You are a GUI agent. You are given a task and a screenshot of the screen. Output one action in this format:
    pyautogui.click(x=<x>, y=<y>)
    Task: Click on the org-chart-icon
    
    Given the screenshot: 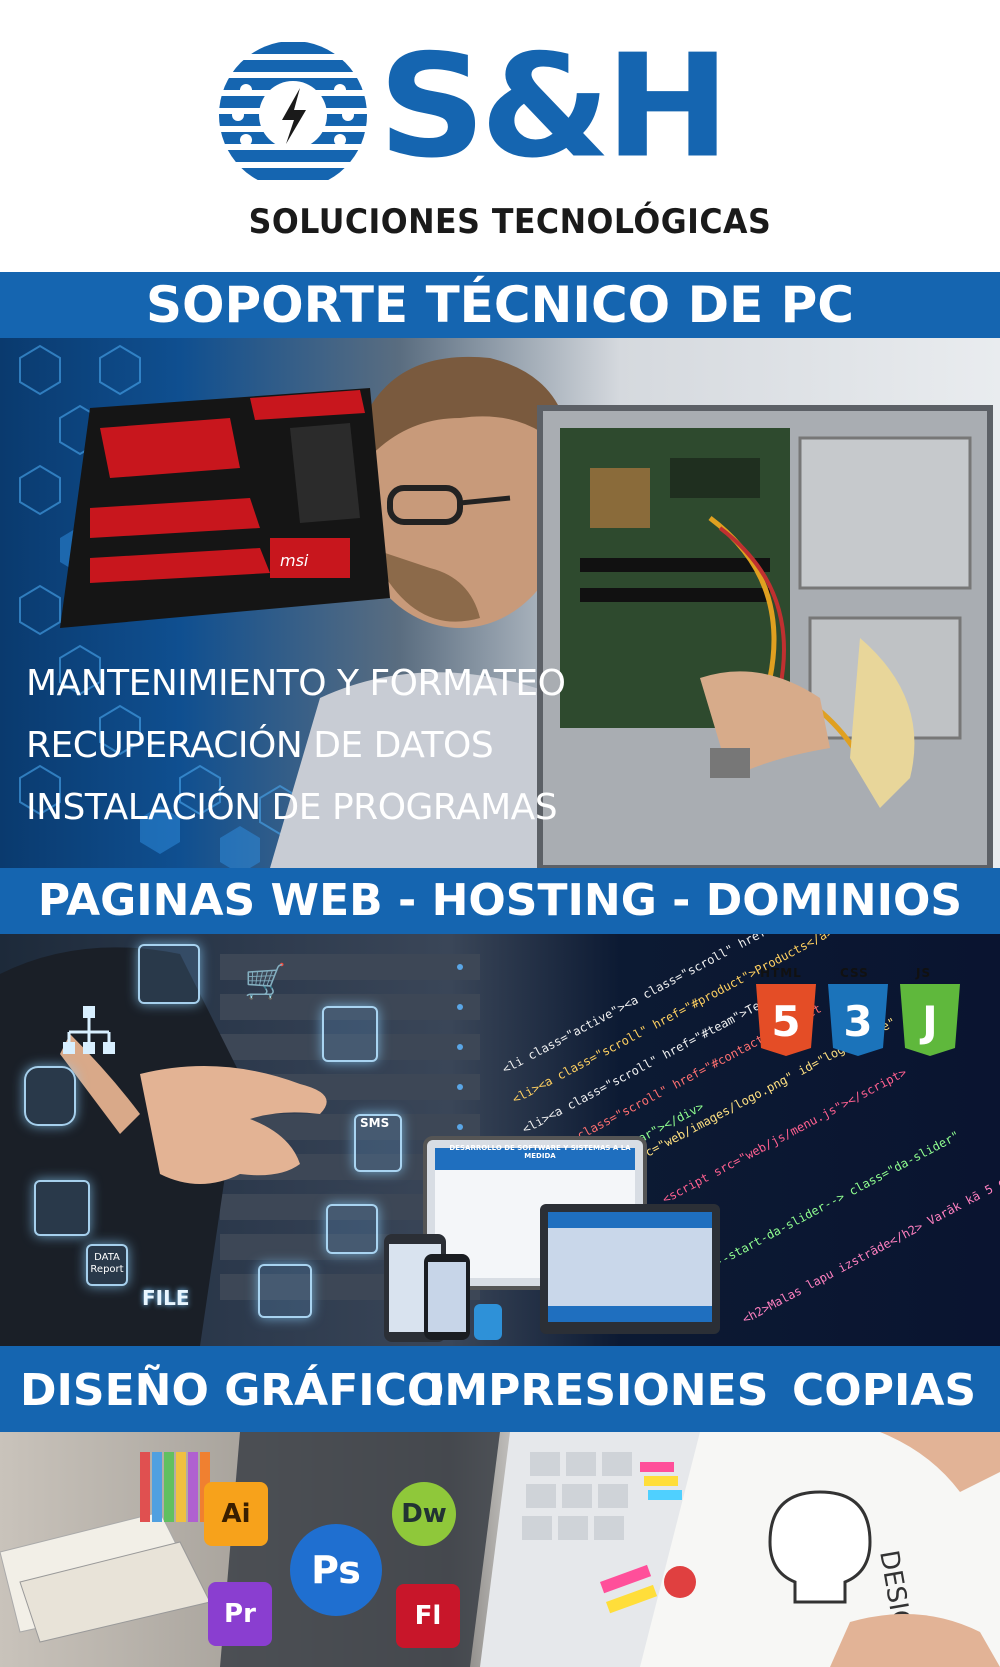 What is the action you would take?
    pyautogui.click(x=285, y=1291)
    